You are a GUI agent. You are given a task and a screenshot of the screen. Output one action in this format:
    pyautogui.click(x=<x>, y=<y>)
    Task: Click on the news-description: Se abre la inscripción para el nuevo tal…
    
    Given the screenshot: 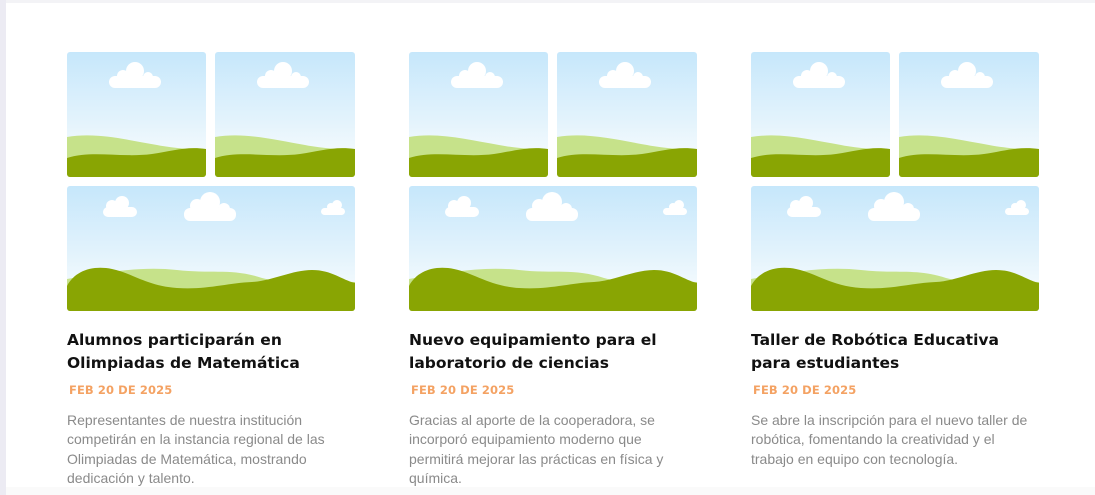 What is the action you would take?
    pyautogui.click(x=889, y=439)
    